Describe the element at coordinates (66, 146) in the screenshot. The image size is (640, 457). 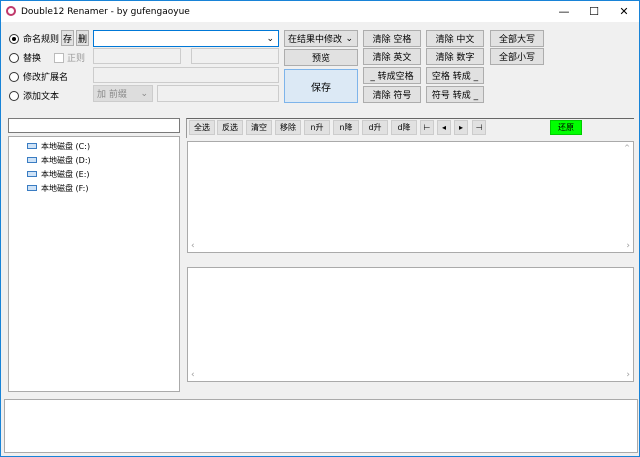
I see `drive-label: 本地磁盘 (C:)` at that location.